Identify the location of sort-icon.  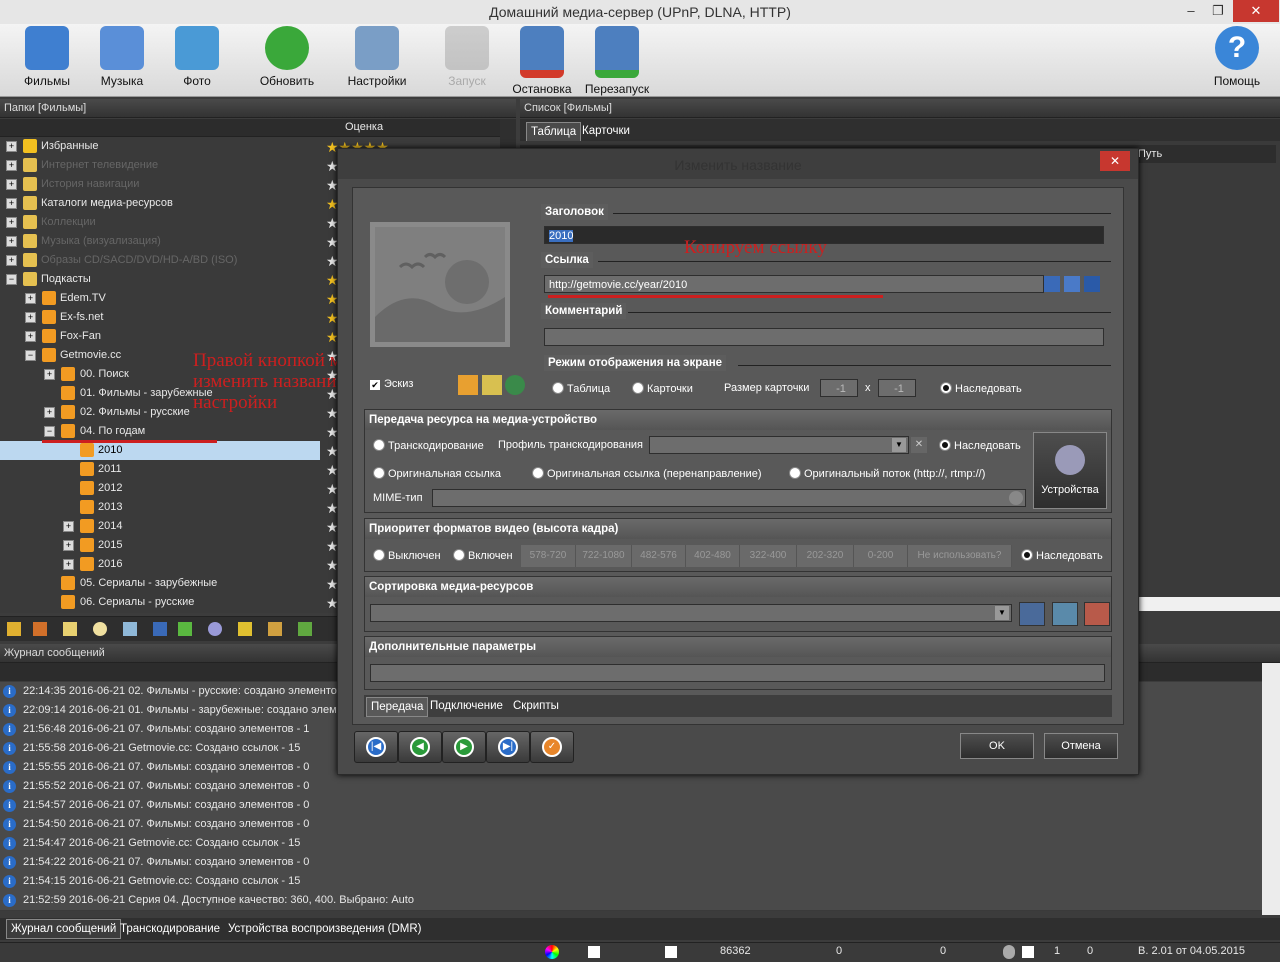
(305, 629).